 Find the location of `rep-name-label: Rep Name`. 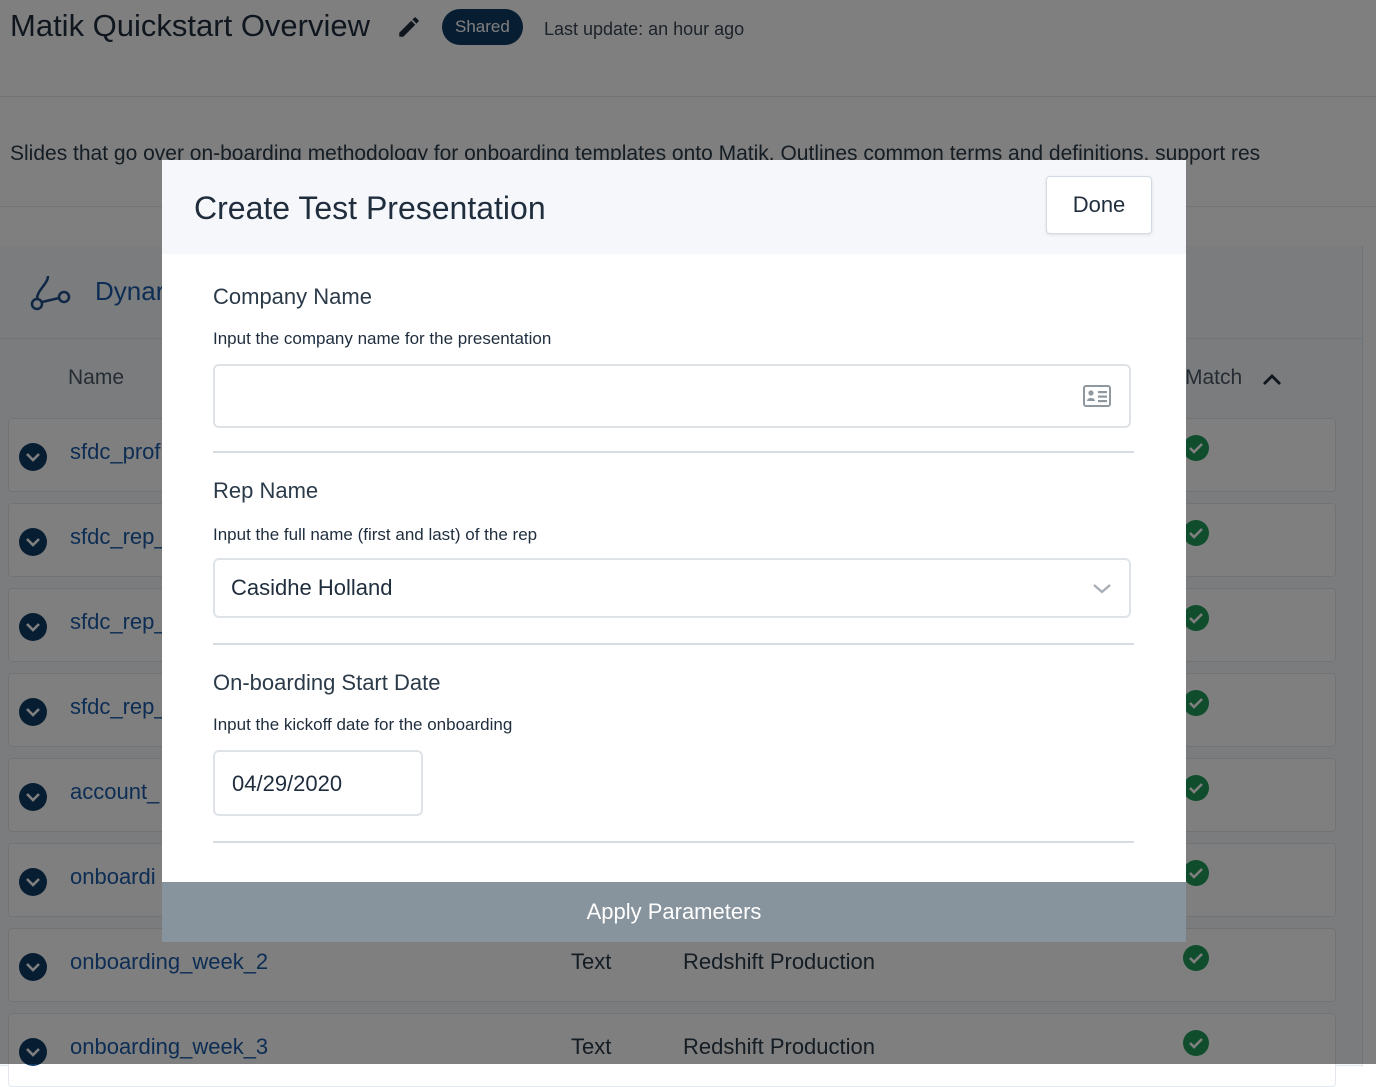

rep-name-label: Rep Name is located at coordinates (266, 490).